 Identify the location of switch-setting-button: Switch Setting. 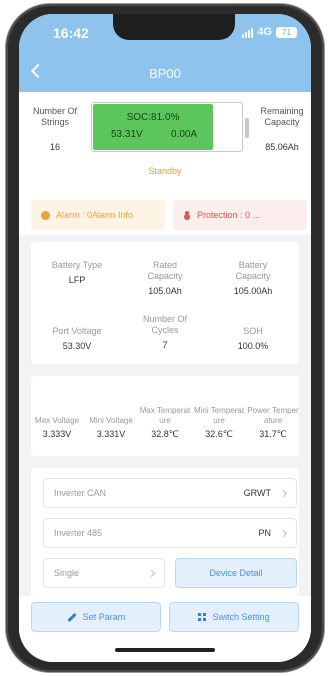
(234, 617).